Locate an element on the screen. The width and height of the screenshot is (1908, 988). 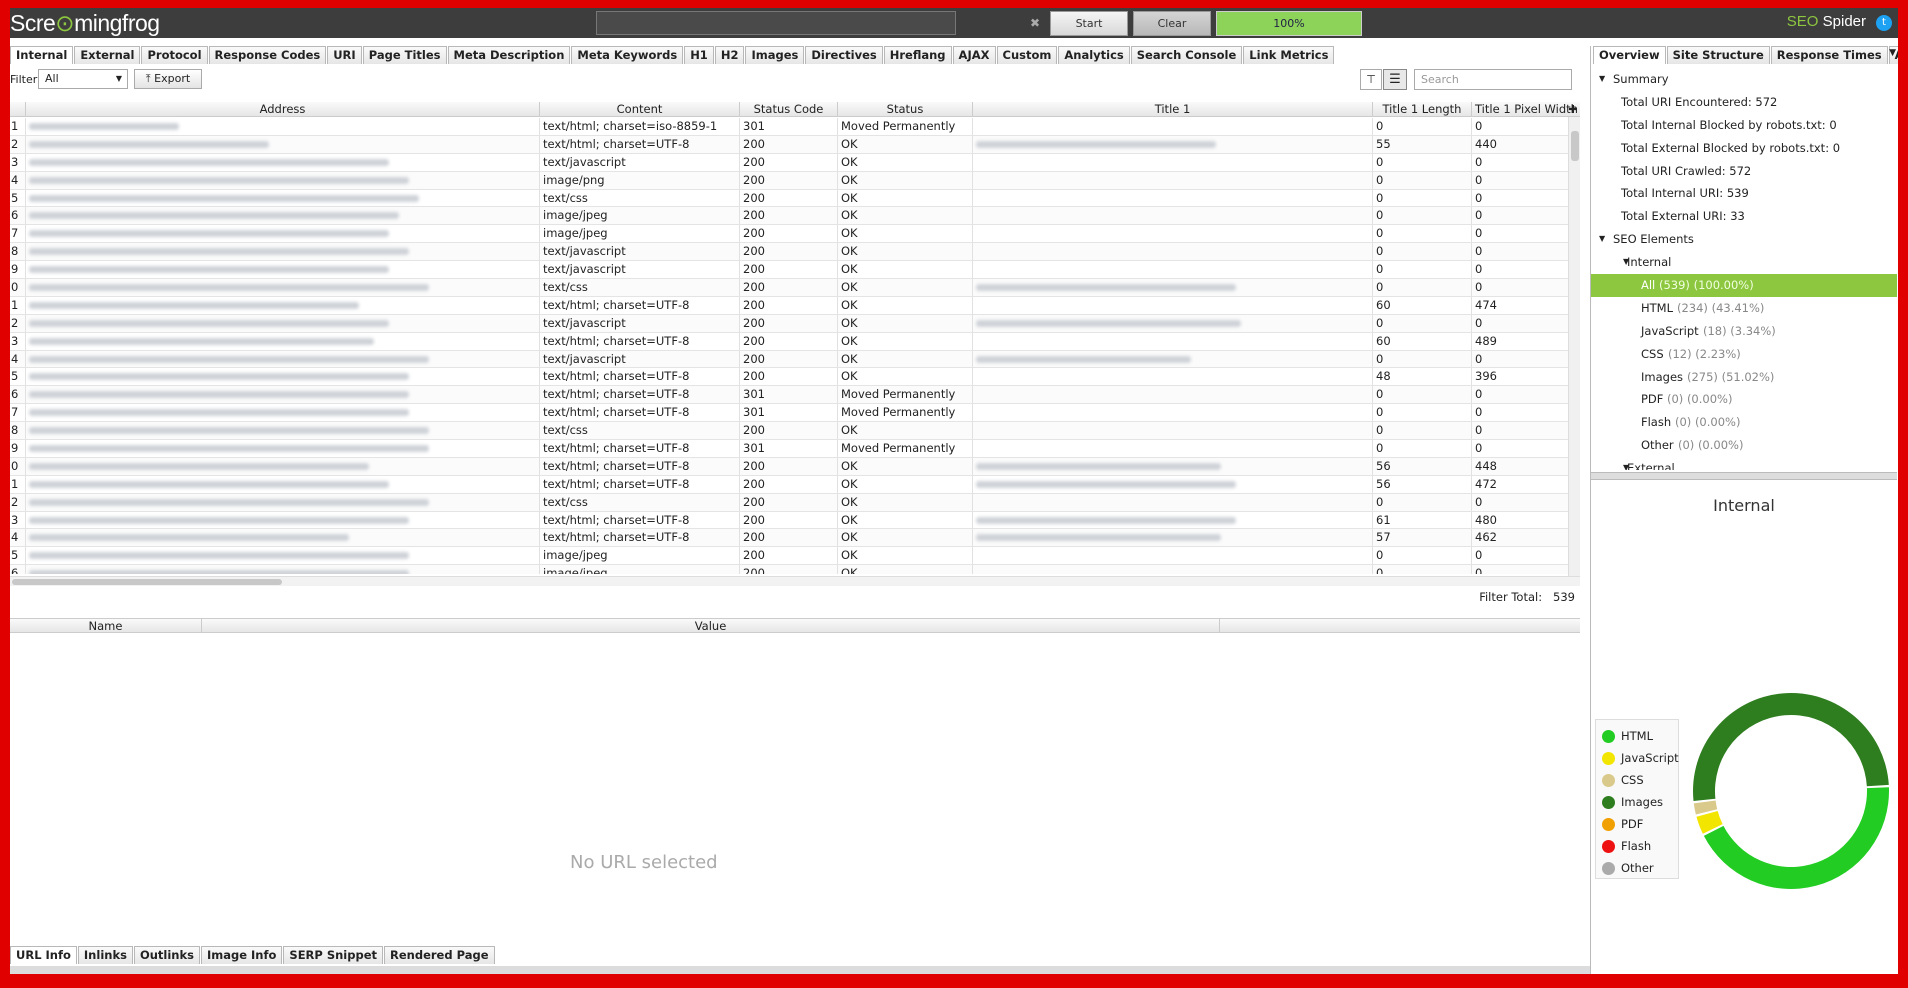
column-header-content: Content is located at coordinates (640, 109).